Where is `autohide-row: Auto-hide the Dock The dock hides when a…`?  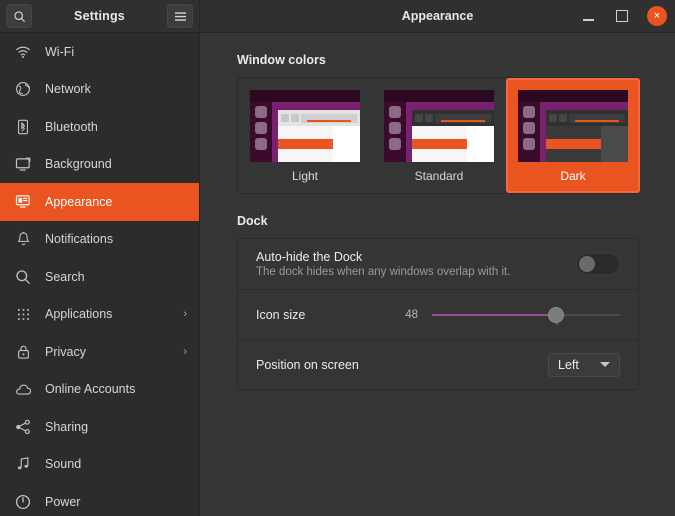 autohide-row: Auto-hide the Dock The dock hides when a… is located at coordinates (438, 264).